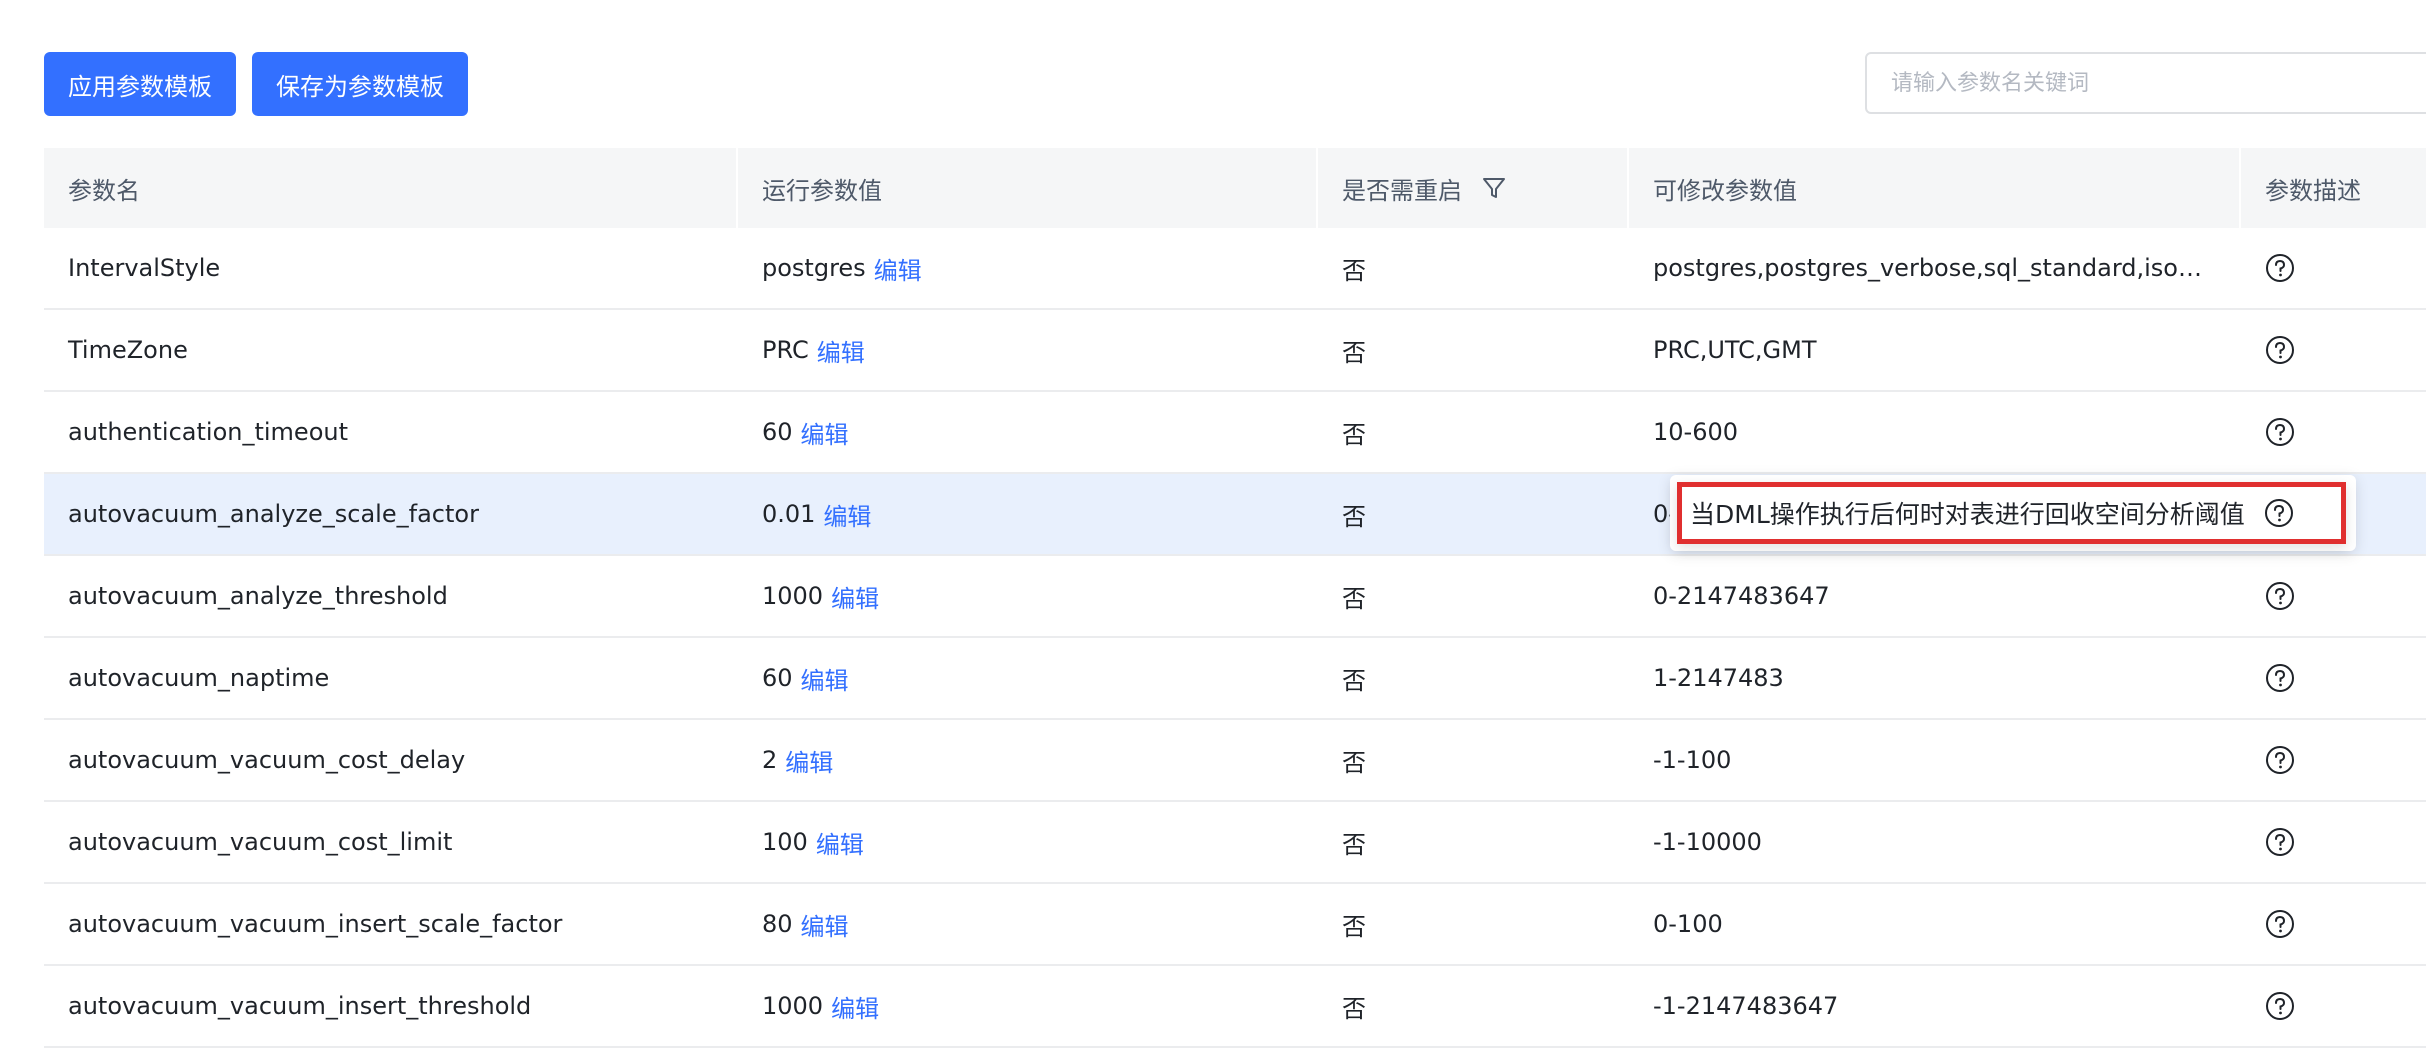 Image resolution: width=2426 pixels, height=1048 pixels. Describe the element at coordinates (315, 924) in the screenshot. I see `param-name: autovacuum_vacuum_insert_scale_factor` at that location.